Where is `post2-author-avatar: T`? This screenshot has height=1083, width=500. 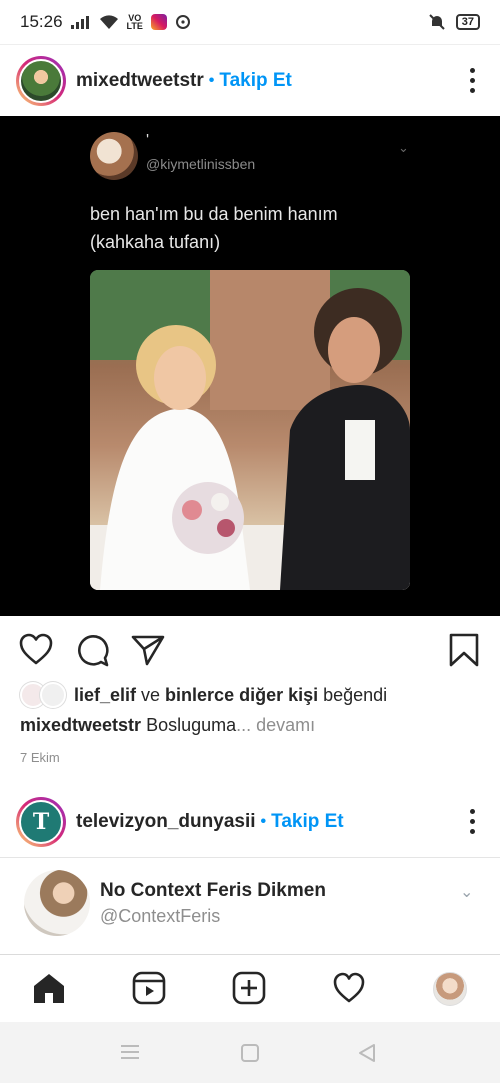
post2-author-avatar: T is located at coordinates (41, 821).